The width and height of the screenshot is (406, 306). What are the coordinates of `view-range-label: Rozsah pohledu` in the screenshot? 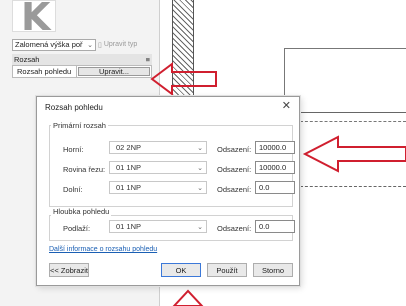 It's located at (45, 71).